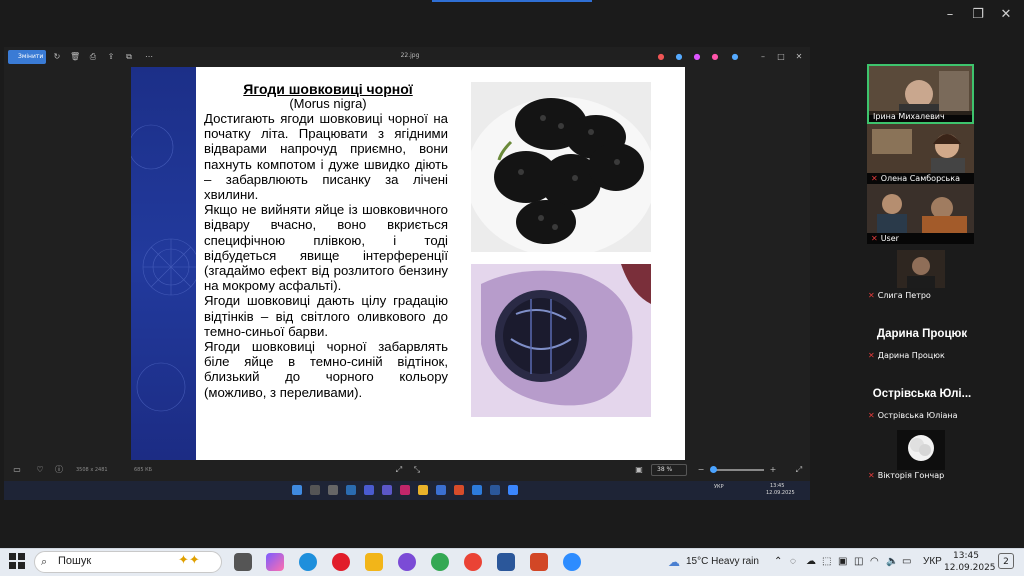  What do you see at coordinates (921, 269) in the screenshot?
I see `participant-video` at bounding box center [921, 269].